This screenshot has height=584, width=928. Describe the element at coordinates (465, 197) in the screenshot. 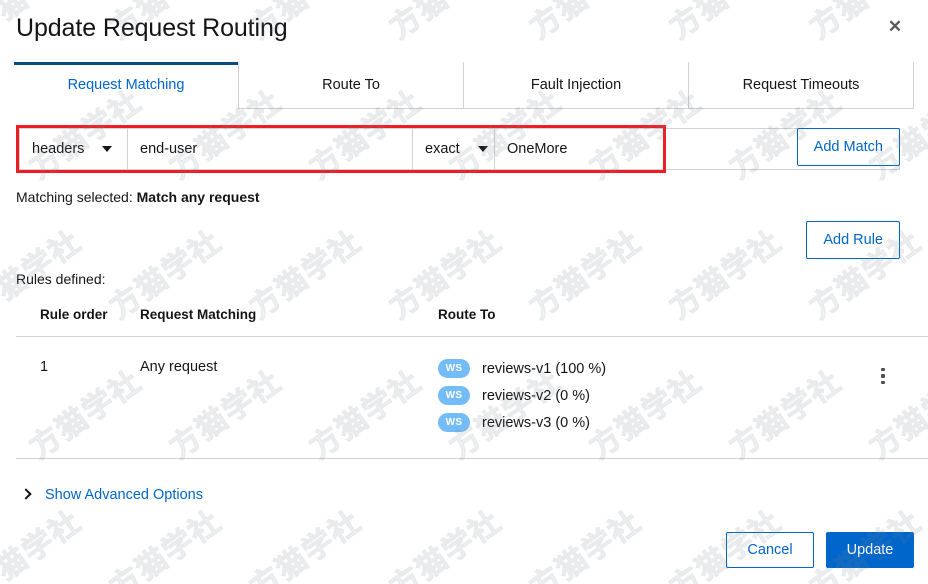

I see `matching-selected-status: Matching selected: Match any request` at that location.